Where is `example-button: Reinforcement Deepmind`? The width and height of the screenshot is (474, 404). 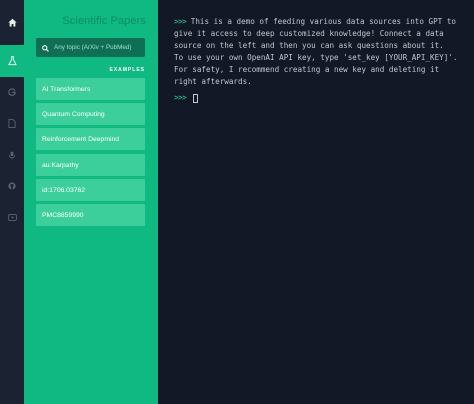
example-button: Reinforcement Deepmind is located at coordinates (90, 139).